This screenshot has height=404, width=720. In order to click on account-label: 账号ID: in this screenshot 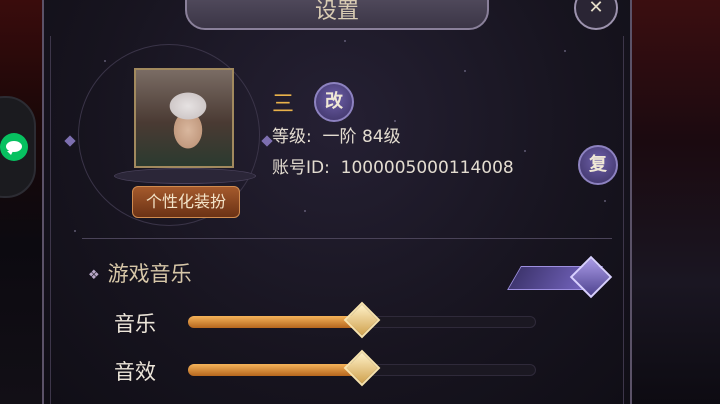, I will do `click(301, 168)`.